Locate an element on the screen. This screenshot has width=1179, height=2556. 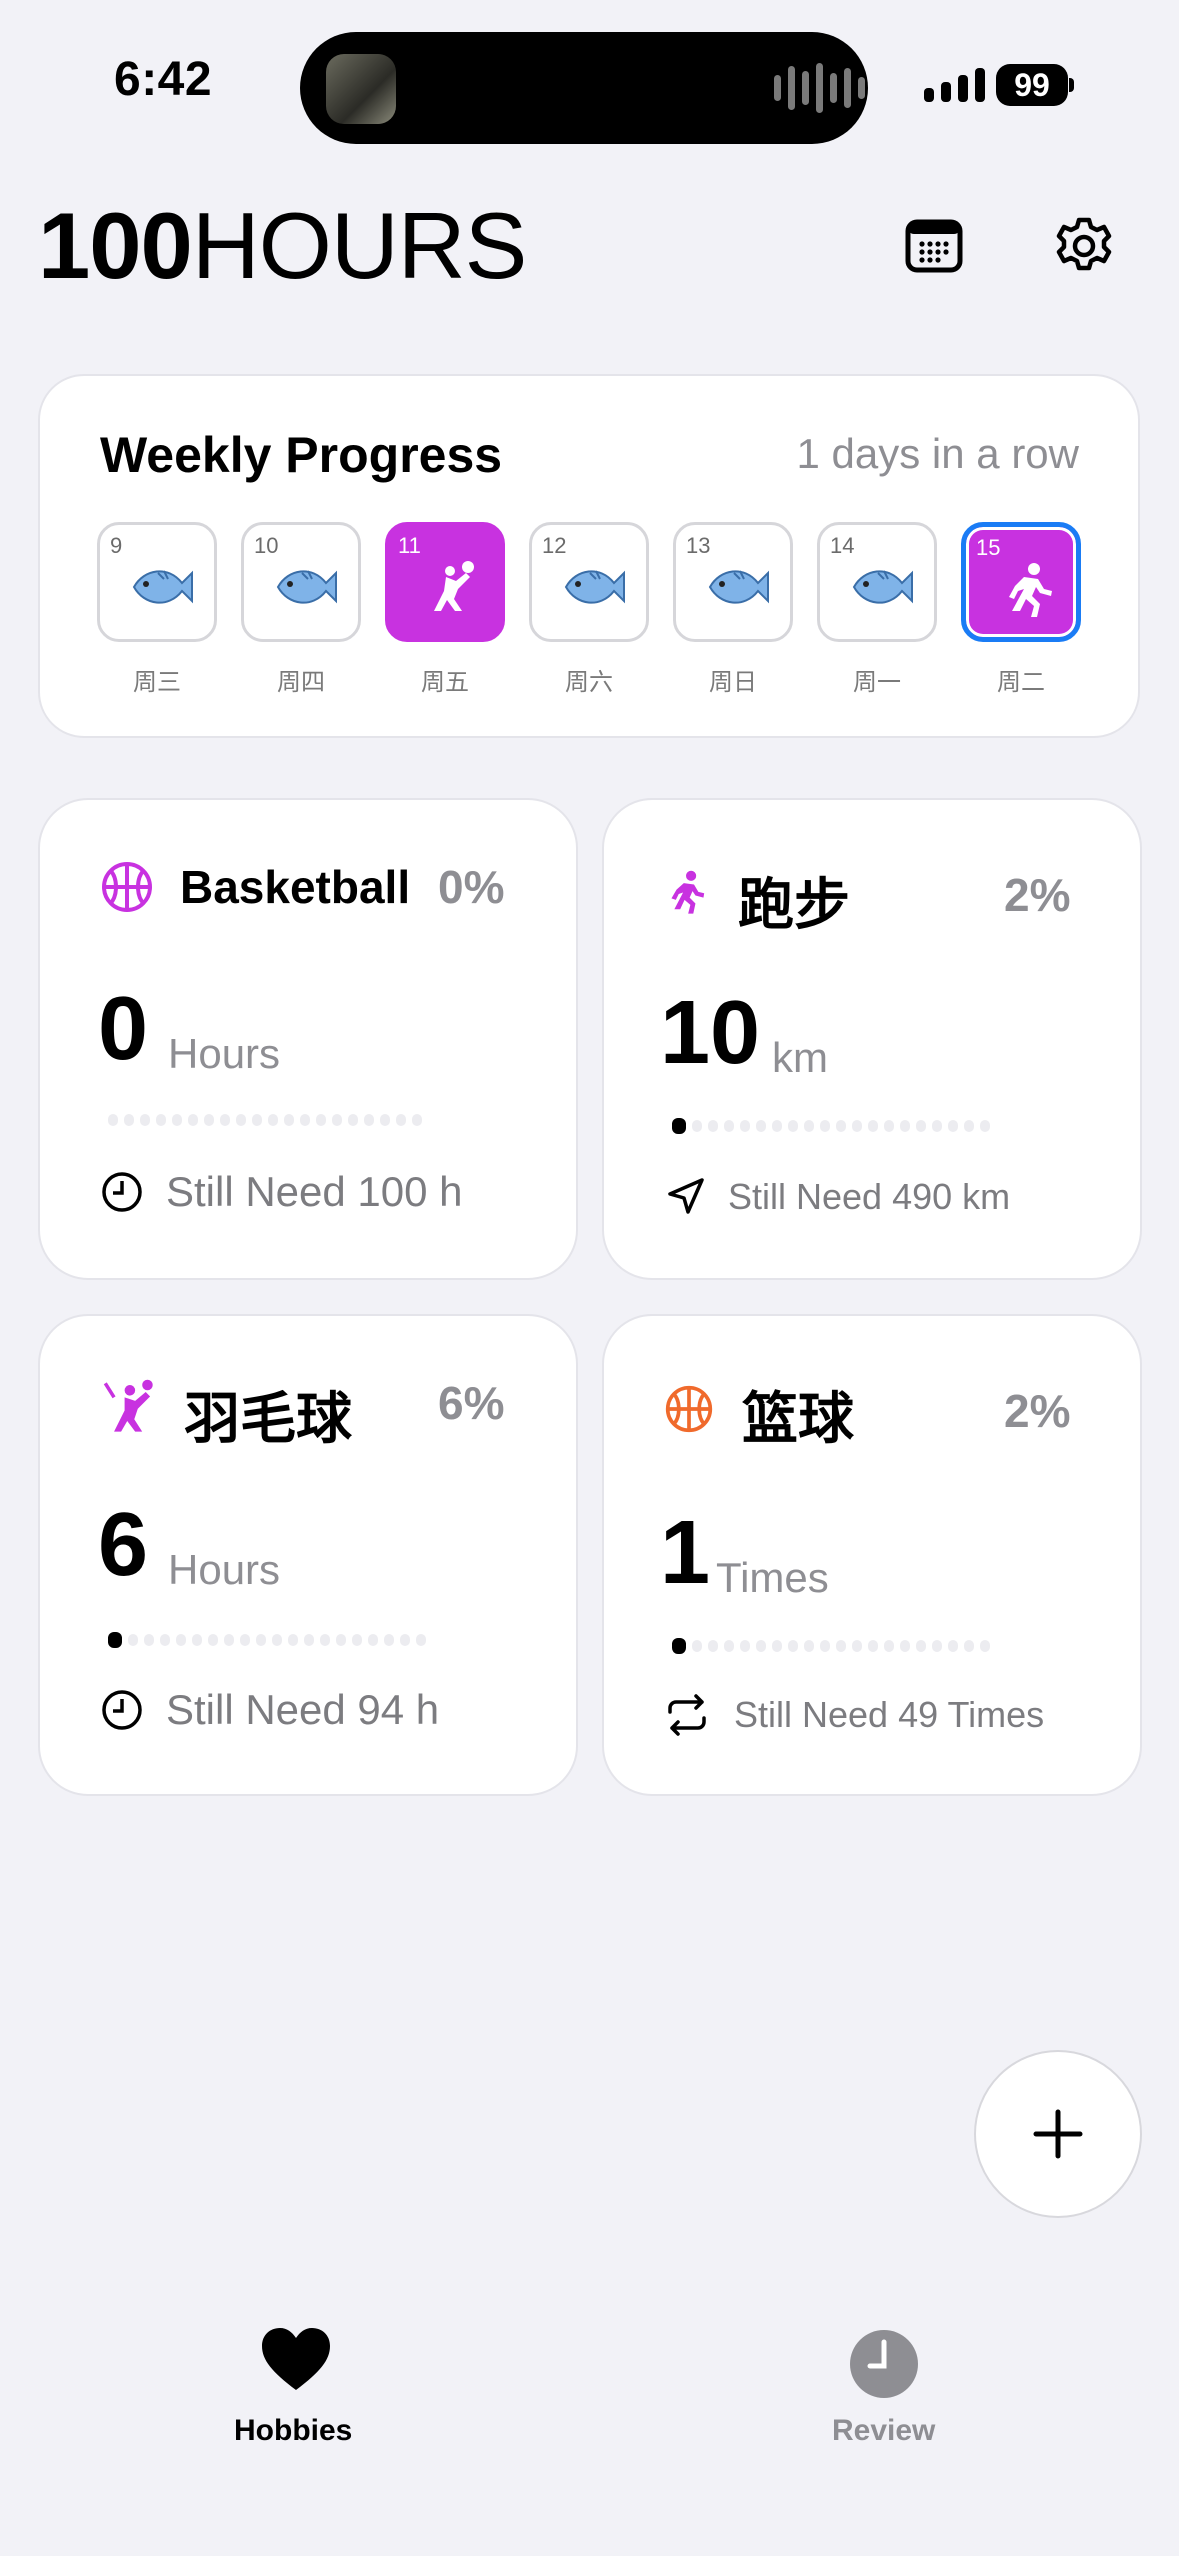
day-number: 9 is located at coordinates (116, 545).